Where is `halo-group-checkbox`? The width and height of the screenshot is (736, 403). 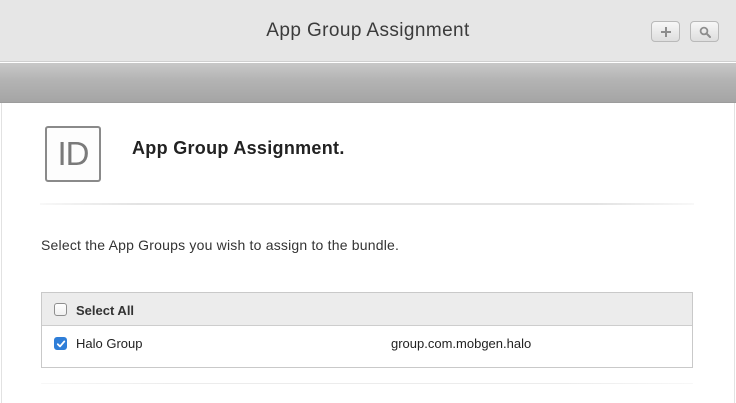 halo-group-checkbox is located at coordinates (60, 343).